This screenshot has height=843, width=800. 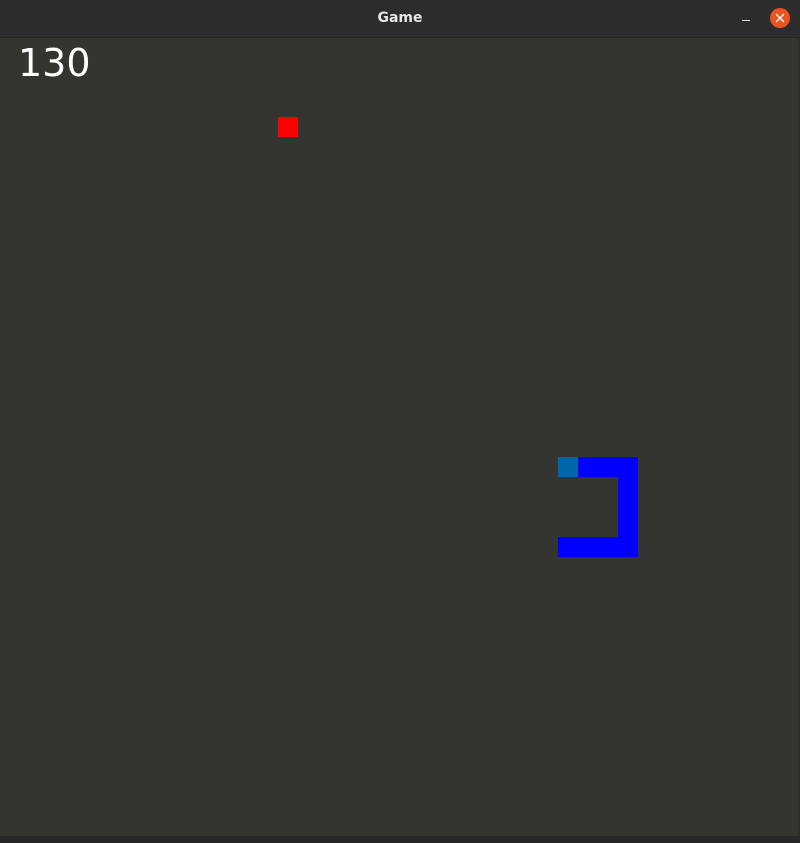 I want to click on window-bottom-edge, so click(x=400, y=839).